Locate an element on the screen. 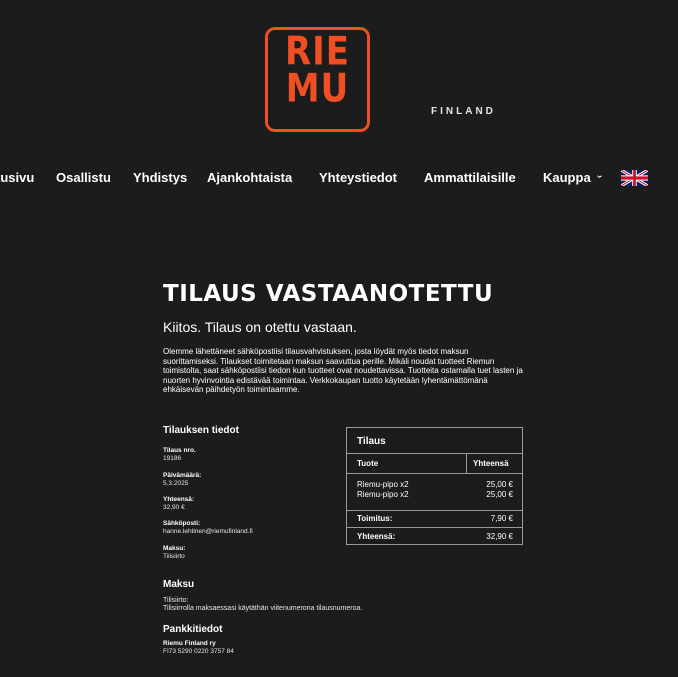  logo-sub: FINLAND is located at coordinates (463, 111).